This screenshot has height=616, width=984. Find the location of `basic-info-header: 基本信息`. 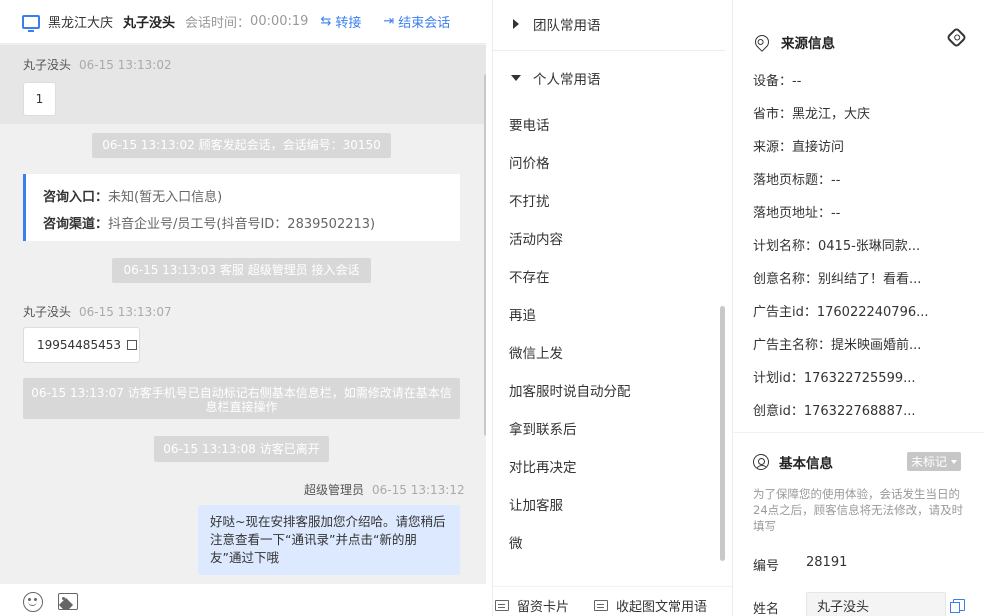

basic-info-header: 基本信息 is located at coordinates (793, 462).